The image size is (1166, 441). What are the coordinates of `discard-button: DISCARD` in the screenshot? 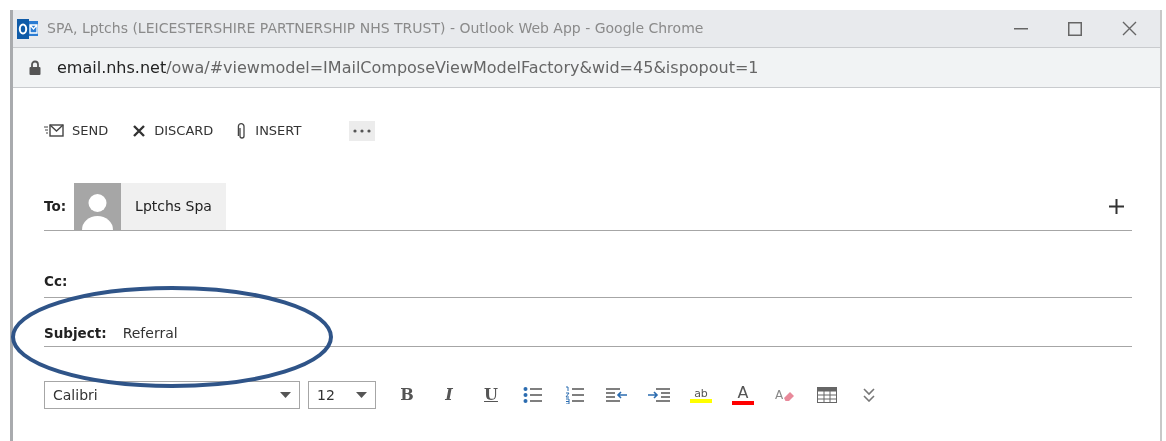 It's located at (173, 131).